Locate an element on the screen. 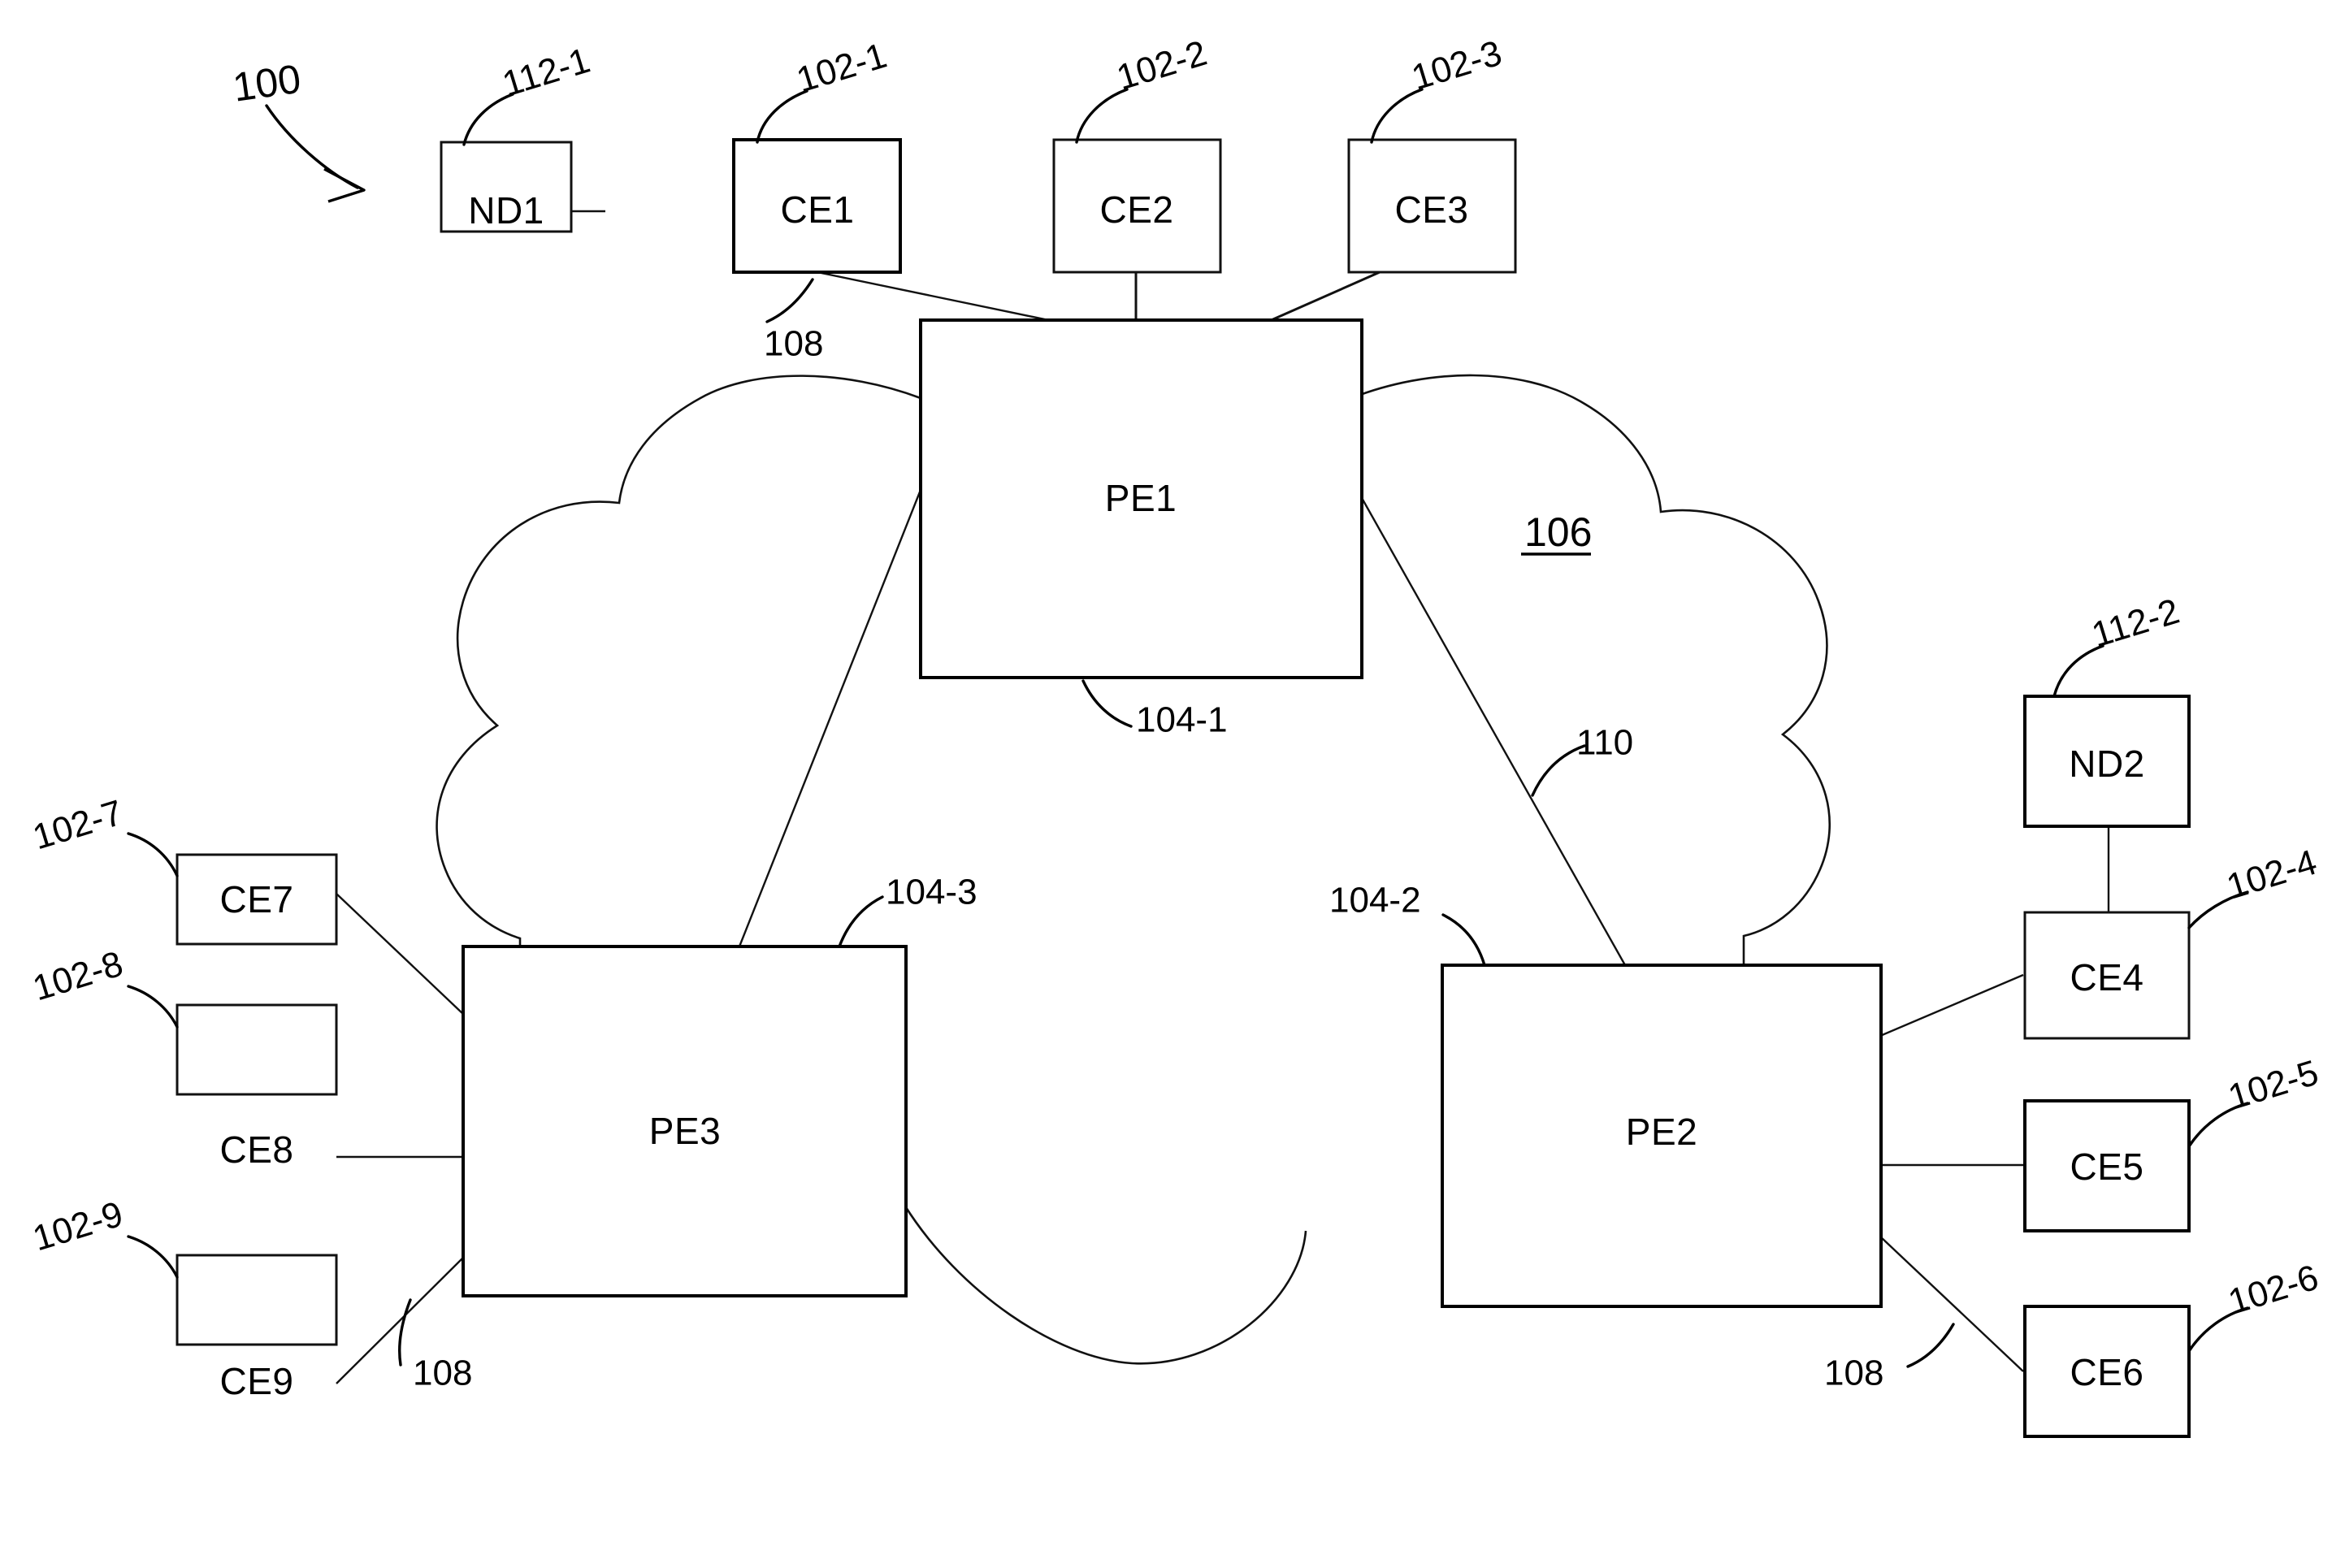 The width and height of the screenshot is (2345, 1568). callout-112-1: 112-1 is located at coordinates (529, 93).